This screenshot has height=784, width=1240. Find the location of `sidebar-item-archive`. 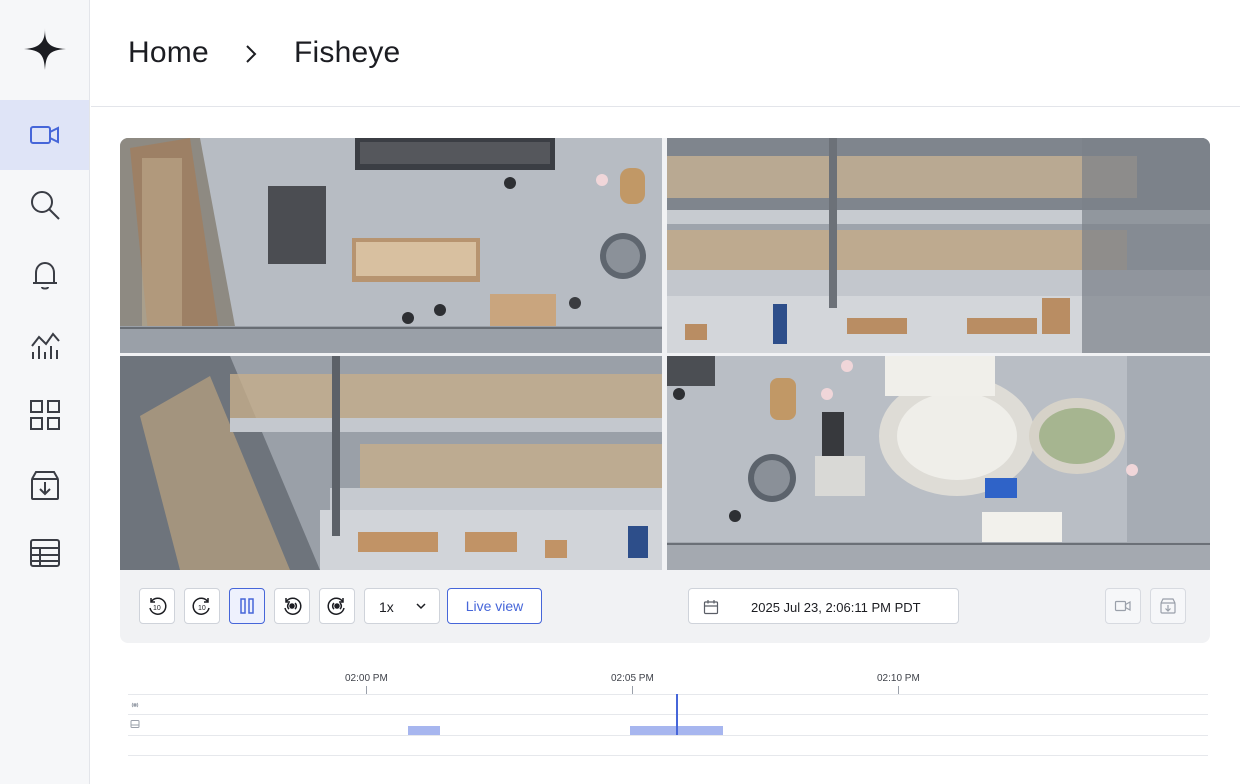

sidebar-item-archive is located at coordinates (44, 485).